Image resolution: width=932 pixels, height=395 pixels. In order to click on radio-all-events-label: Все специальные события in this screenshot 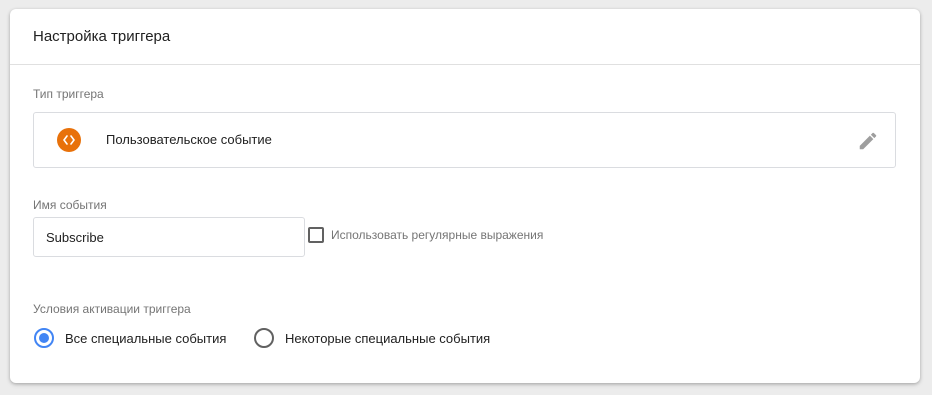, I will do `click(146, 338)`.